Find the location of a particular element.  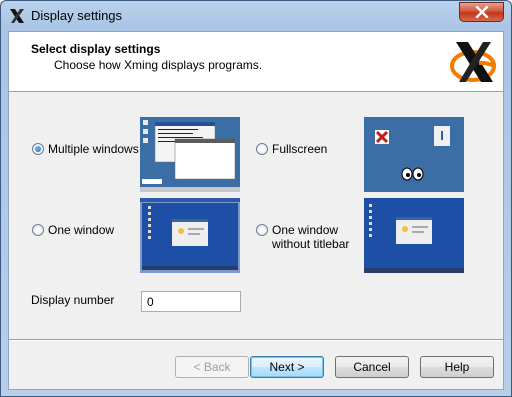

radio-button-selected is located at coordinates (38, 149).